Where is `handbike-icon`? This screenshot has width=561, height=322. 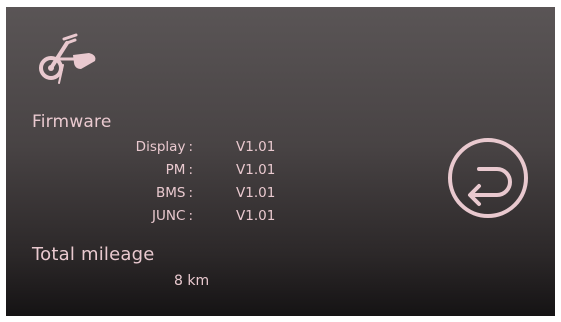
handbike-icon is located at coordinates (67, 58).